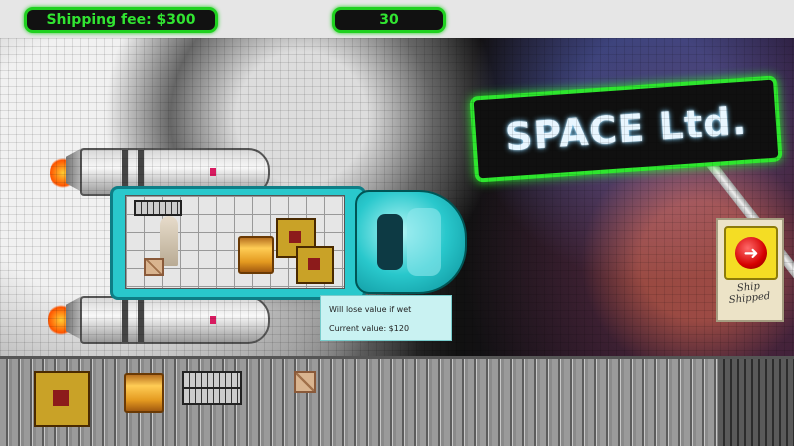  I want to click on ship-button-label: Ship Shipped, so click(749, 293).